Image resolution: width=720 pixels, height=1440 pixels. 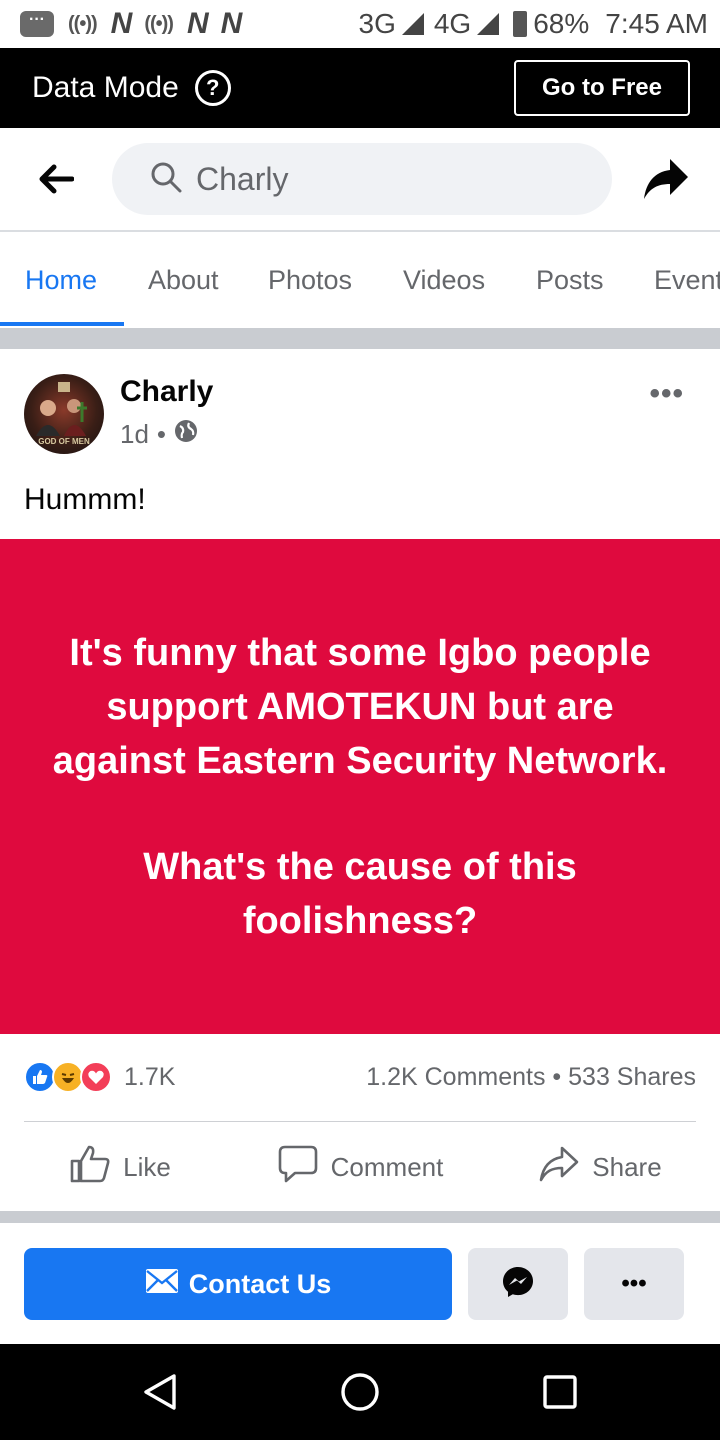 I want to click on comment-label: Comment, so click(x=387, y=1166).